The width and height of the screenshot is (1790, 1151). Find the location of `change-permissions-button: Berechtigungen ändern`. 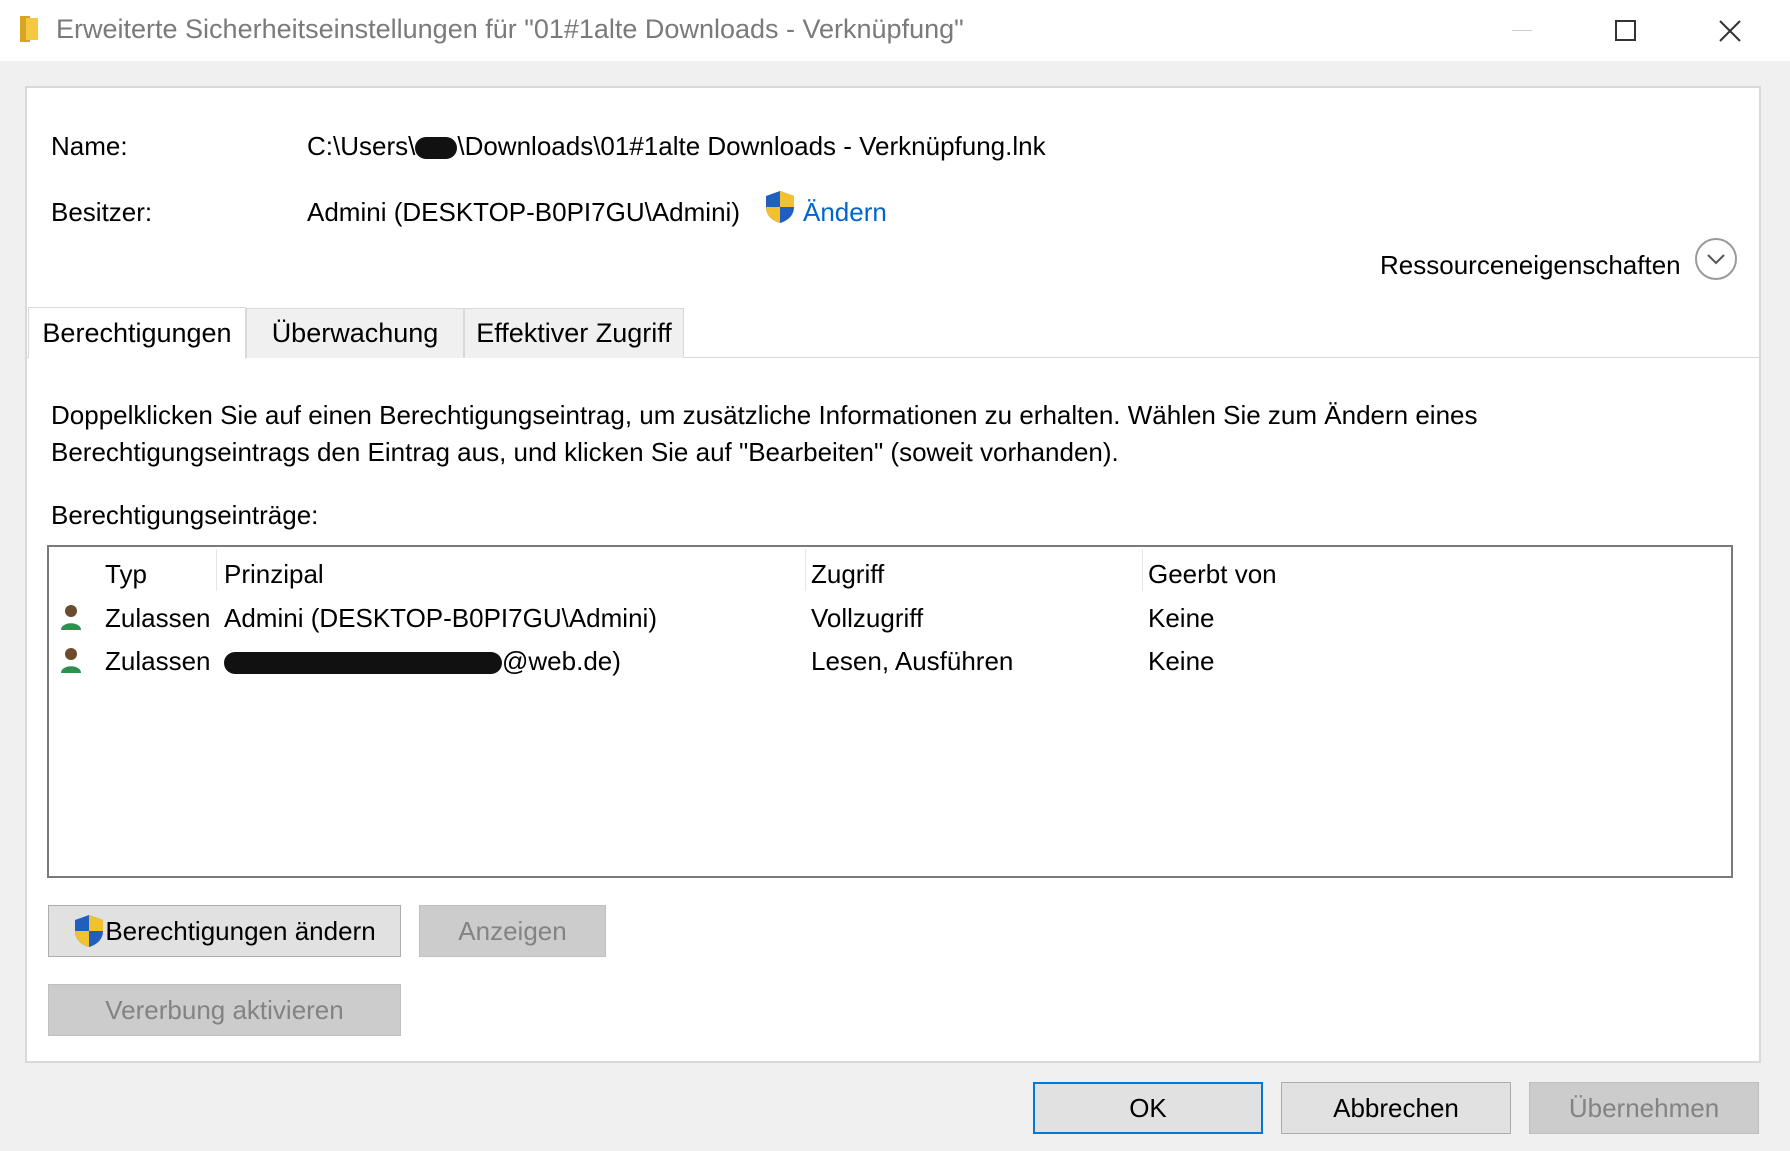

change-permissions-button: Berechtigungen ändern is located at coordinates (224, 931).